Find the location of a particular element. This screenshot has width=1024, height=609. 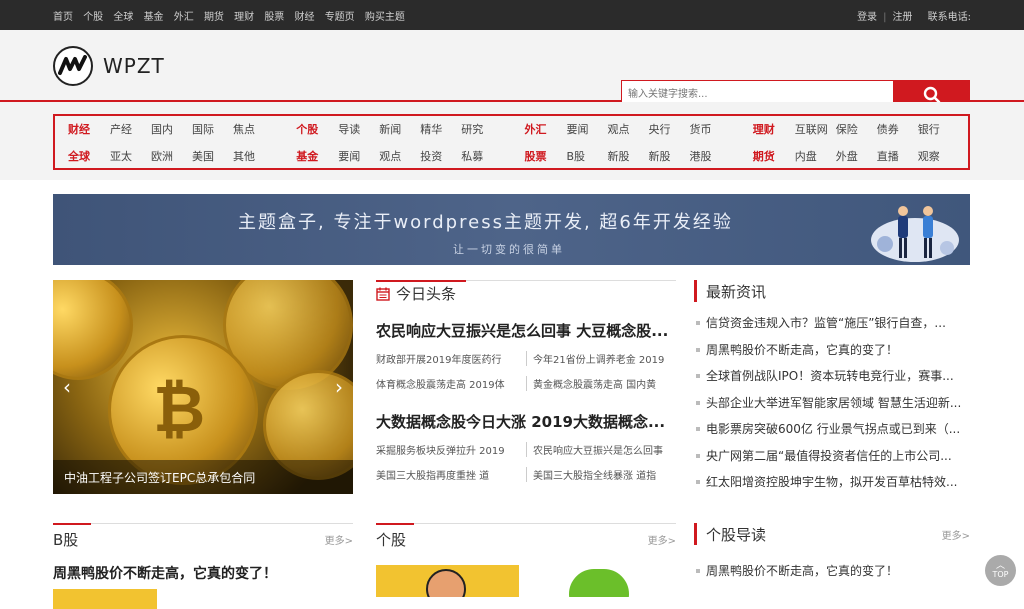

featured-slider: ₿ ‹ › 中油工程子公司签订EPC总承包合同 is located at coordinates (203, 387).